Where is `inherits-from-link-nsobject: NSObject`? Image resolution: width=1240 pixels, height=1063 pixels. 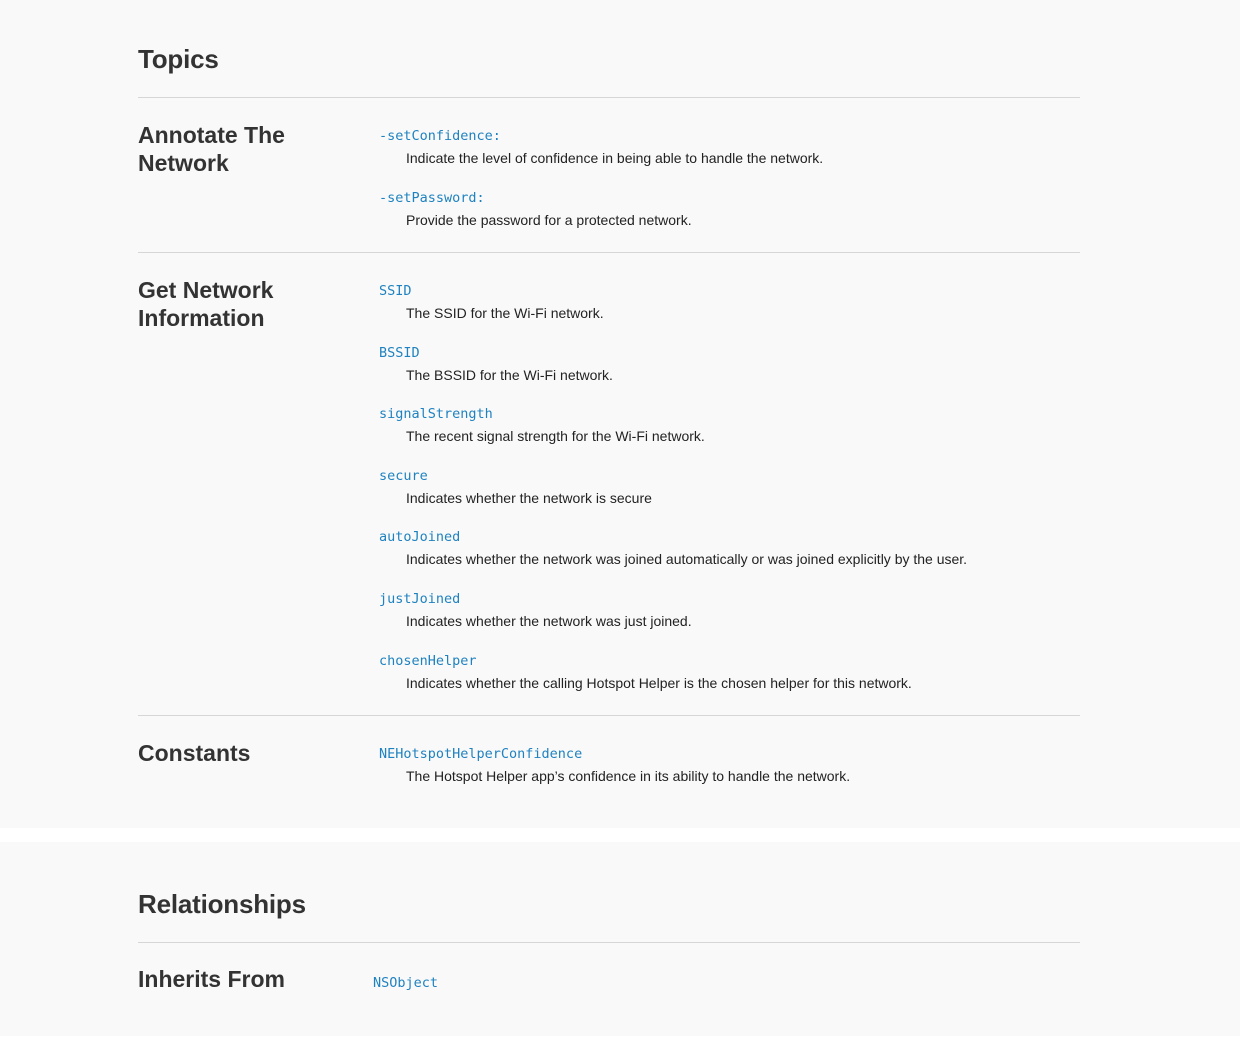 inherits-from-link-nsobject: NSObject is located at coordinates (405, 983).